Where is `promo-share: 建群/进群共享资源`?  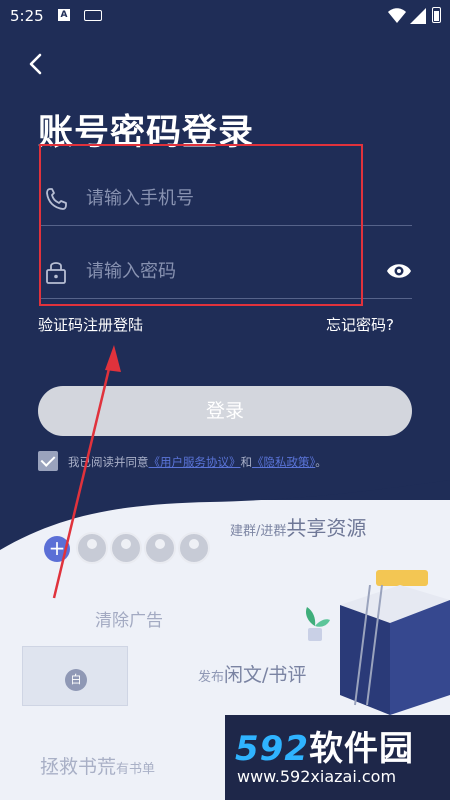
promo-share: 建群/进群共享资源 is located at coordinates (298, 526).